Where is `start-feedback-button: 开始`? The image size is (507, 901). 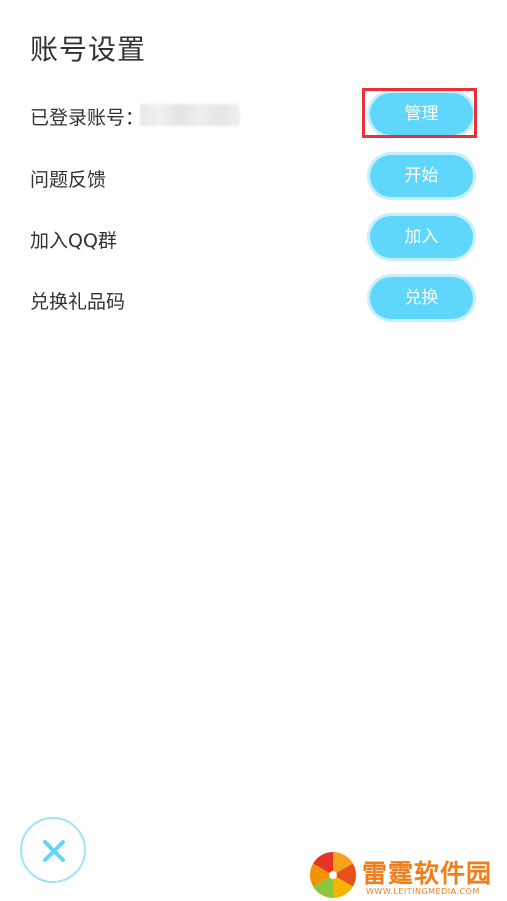 start-feedback-button: 开始 is located at coordinates (421, 176).